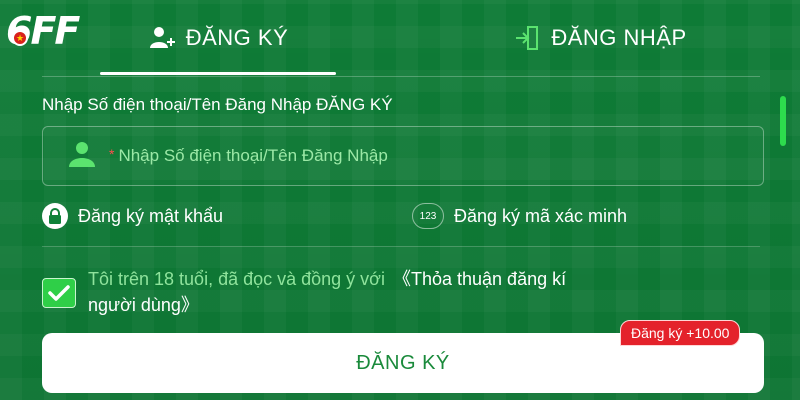 This screenshot has height=400, width=800. Describe the element at coordinates (428, 216) in the screenshot. I see `code-123-icon: 123` at that location.